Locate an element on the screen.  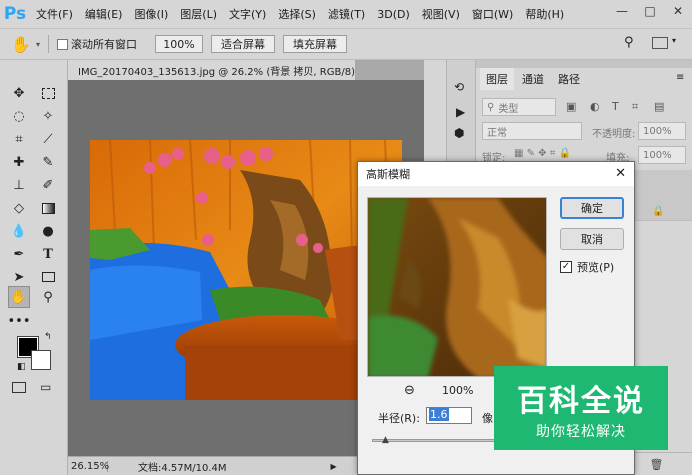
menu-edit: 编辑(E) is located at coordinates (104, 14).